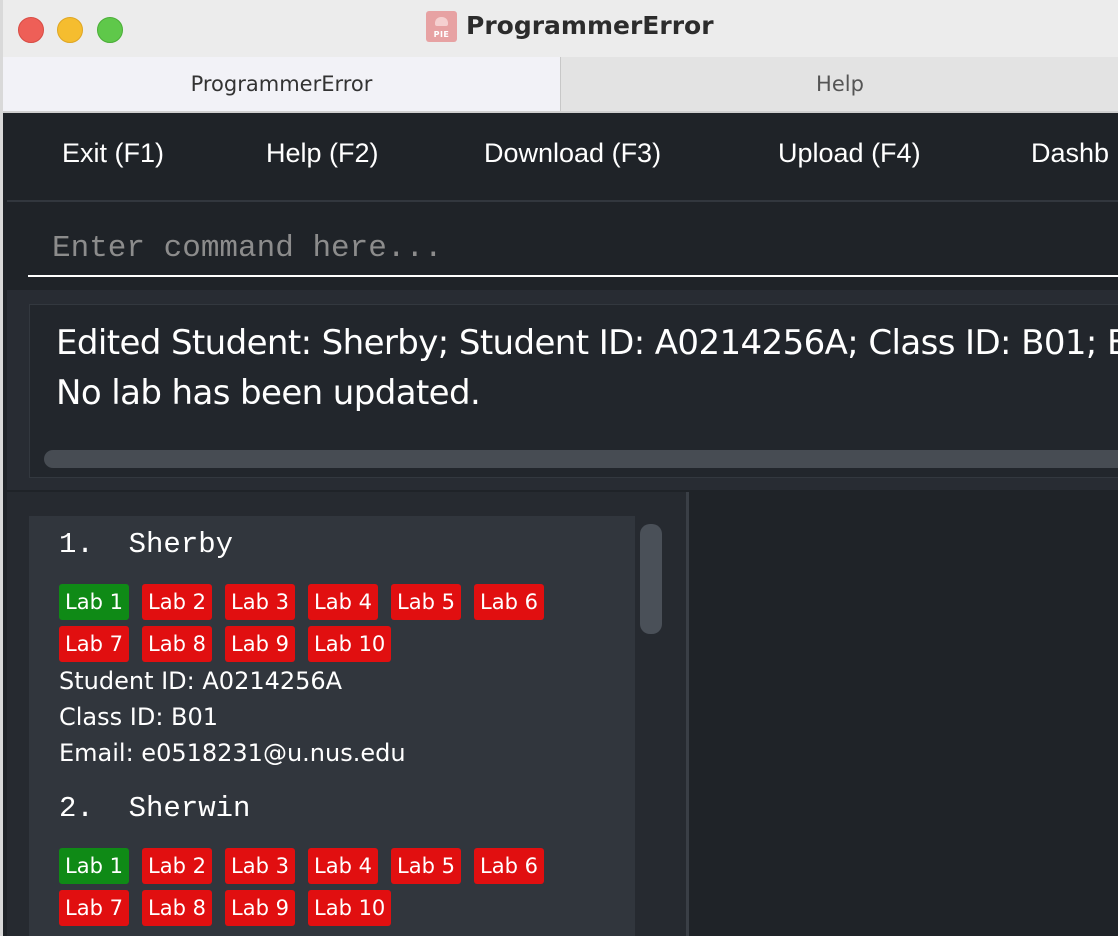 The image size is (1118, 936). Describe the element at coordinates (139, 717) in the screenshot. I see `class-id: Class ID: B01` at that location.